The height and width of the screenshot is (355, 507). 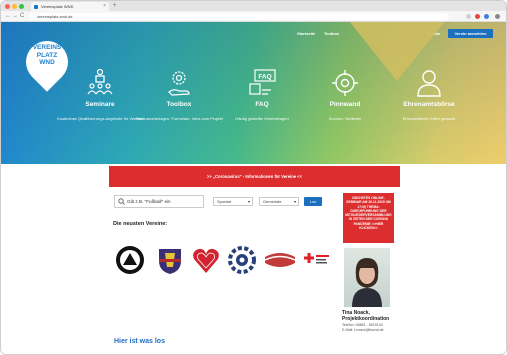 What do you see at coordinates (239, 16) in the screenshot?
I see `url-field: vereinsplatz-wnd.de` at bounding box center [239, 16].